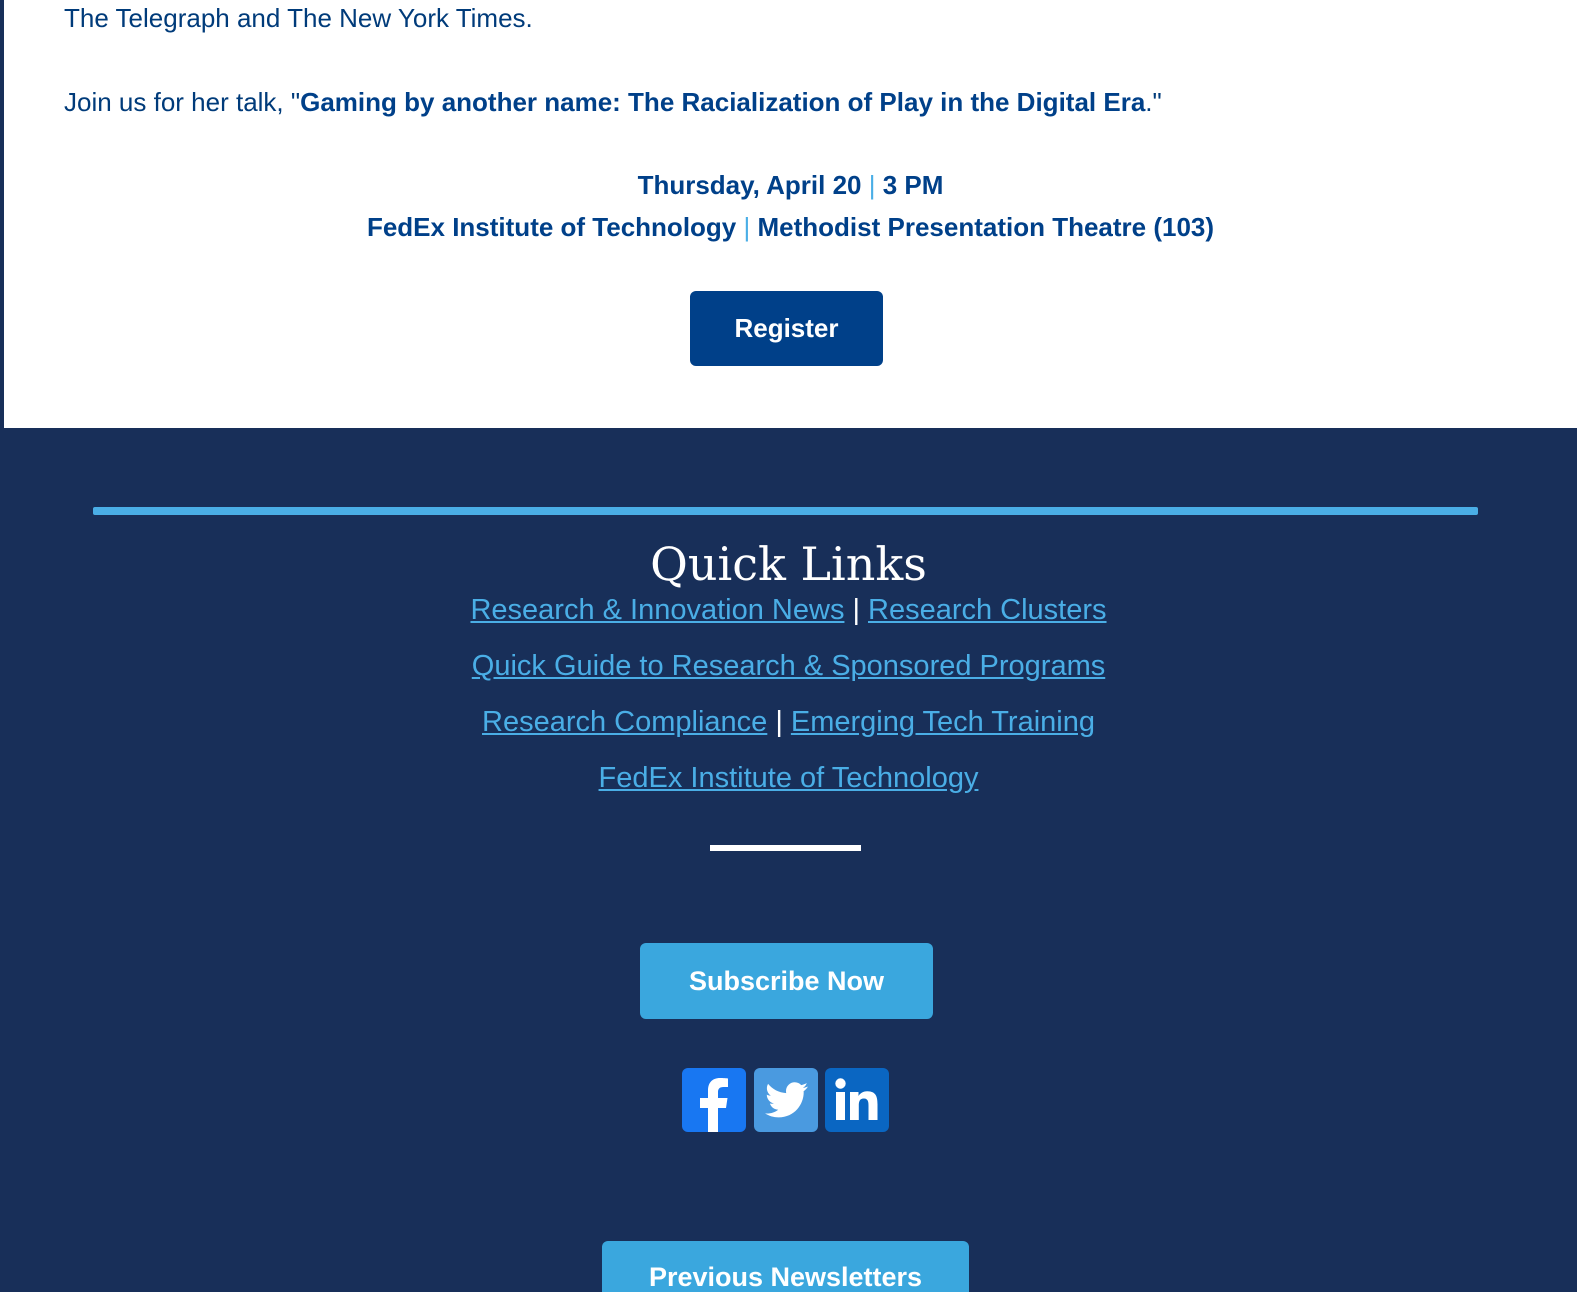 This screenshot has height=1292, width=1577. Describe the element at coordinates (1153, 102) in the screenshot. I see `talk-suffix: ."` at that location.